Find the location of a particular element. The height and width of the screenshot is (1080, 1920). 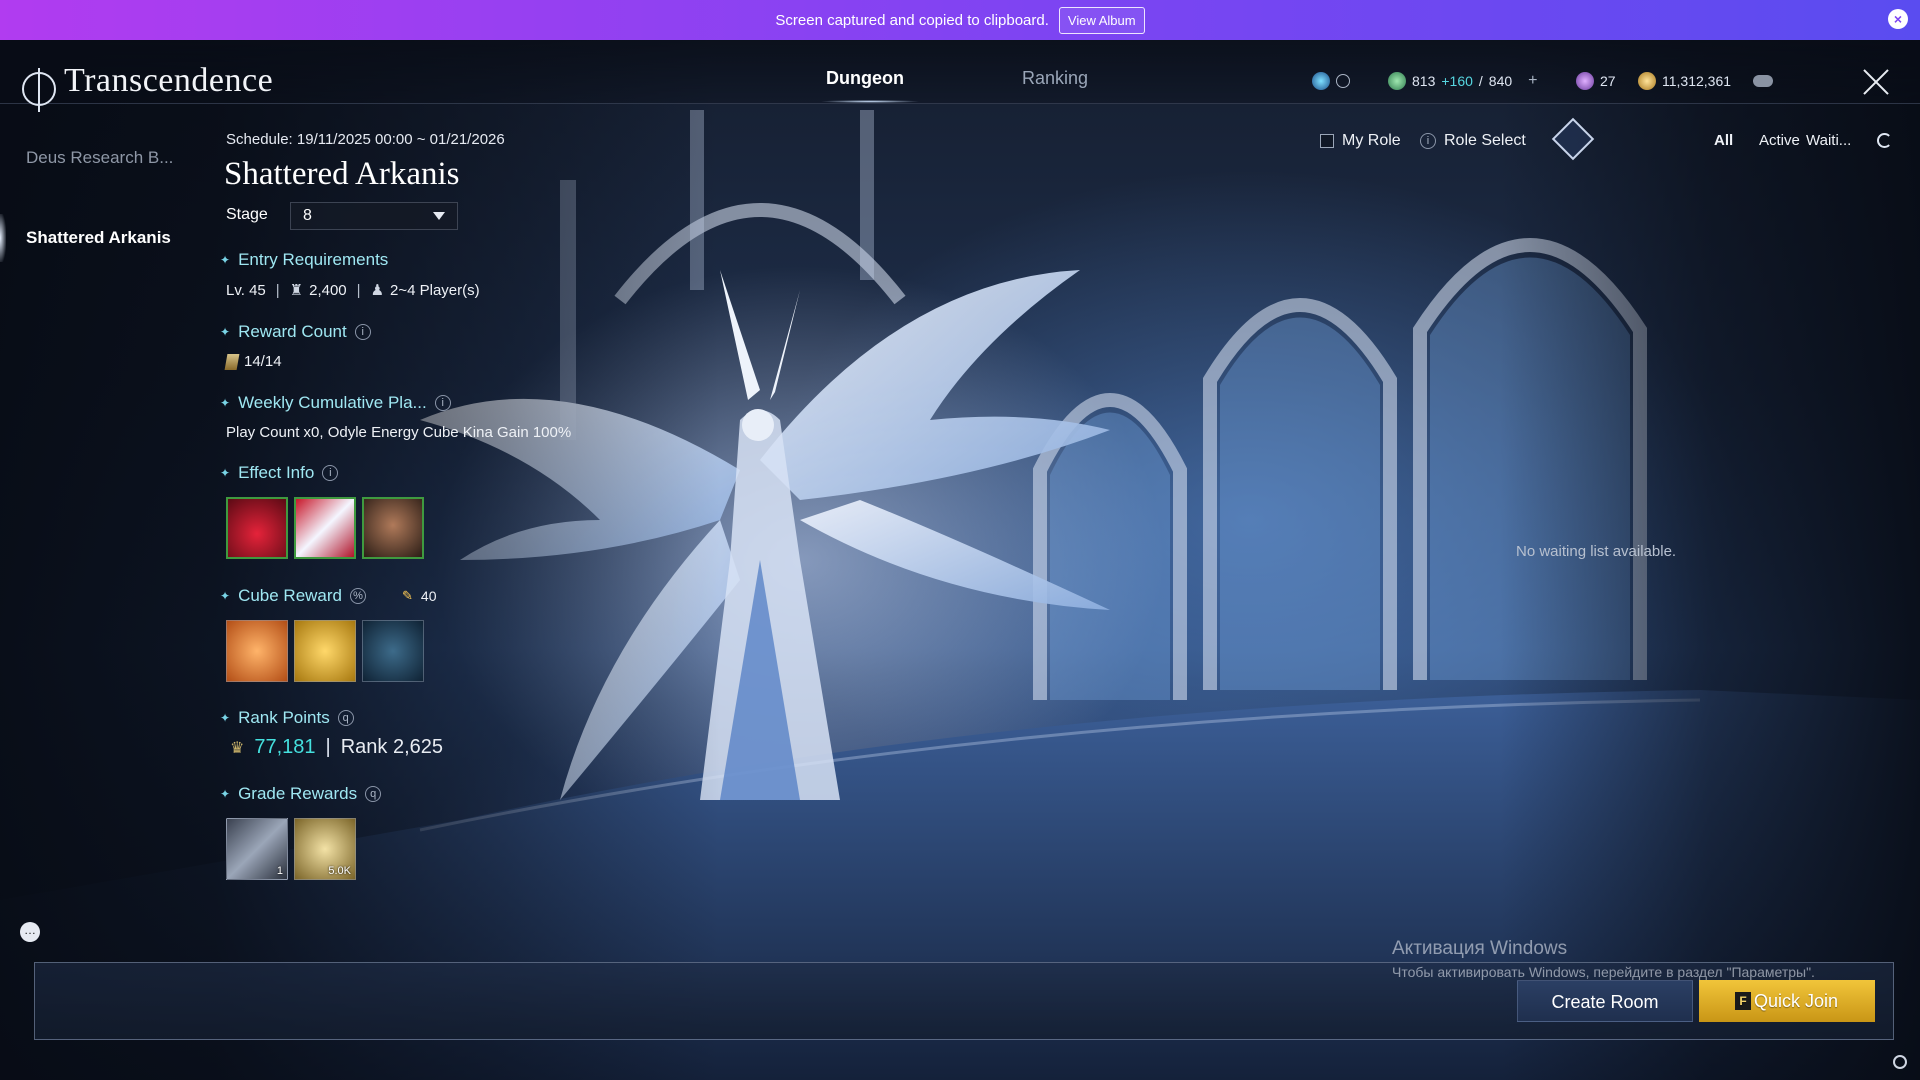

combat-power-icon: ♜ is located at coordinates (296, 290).